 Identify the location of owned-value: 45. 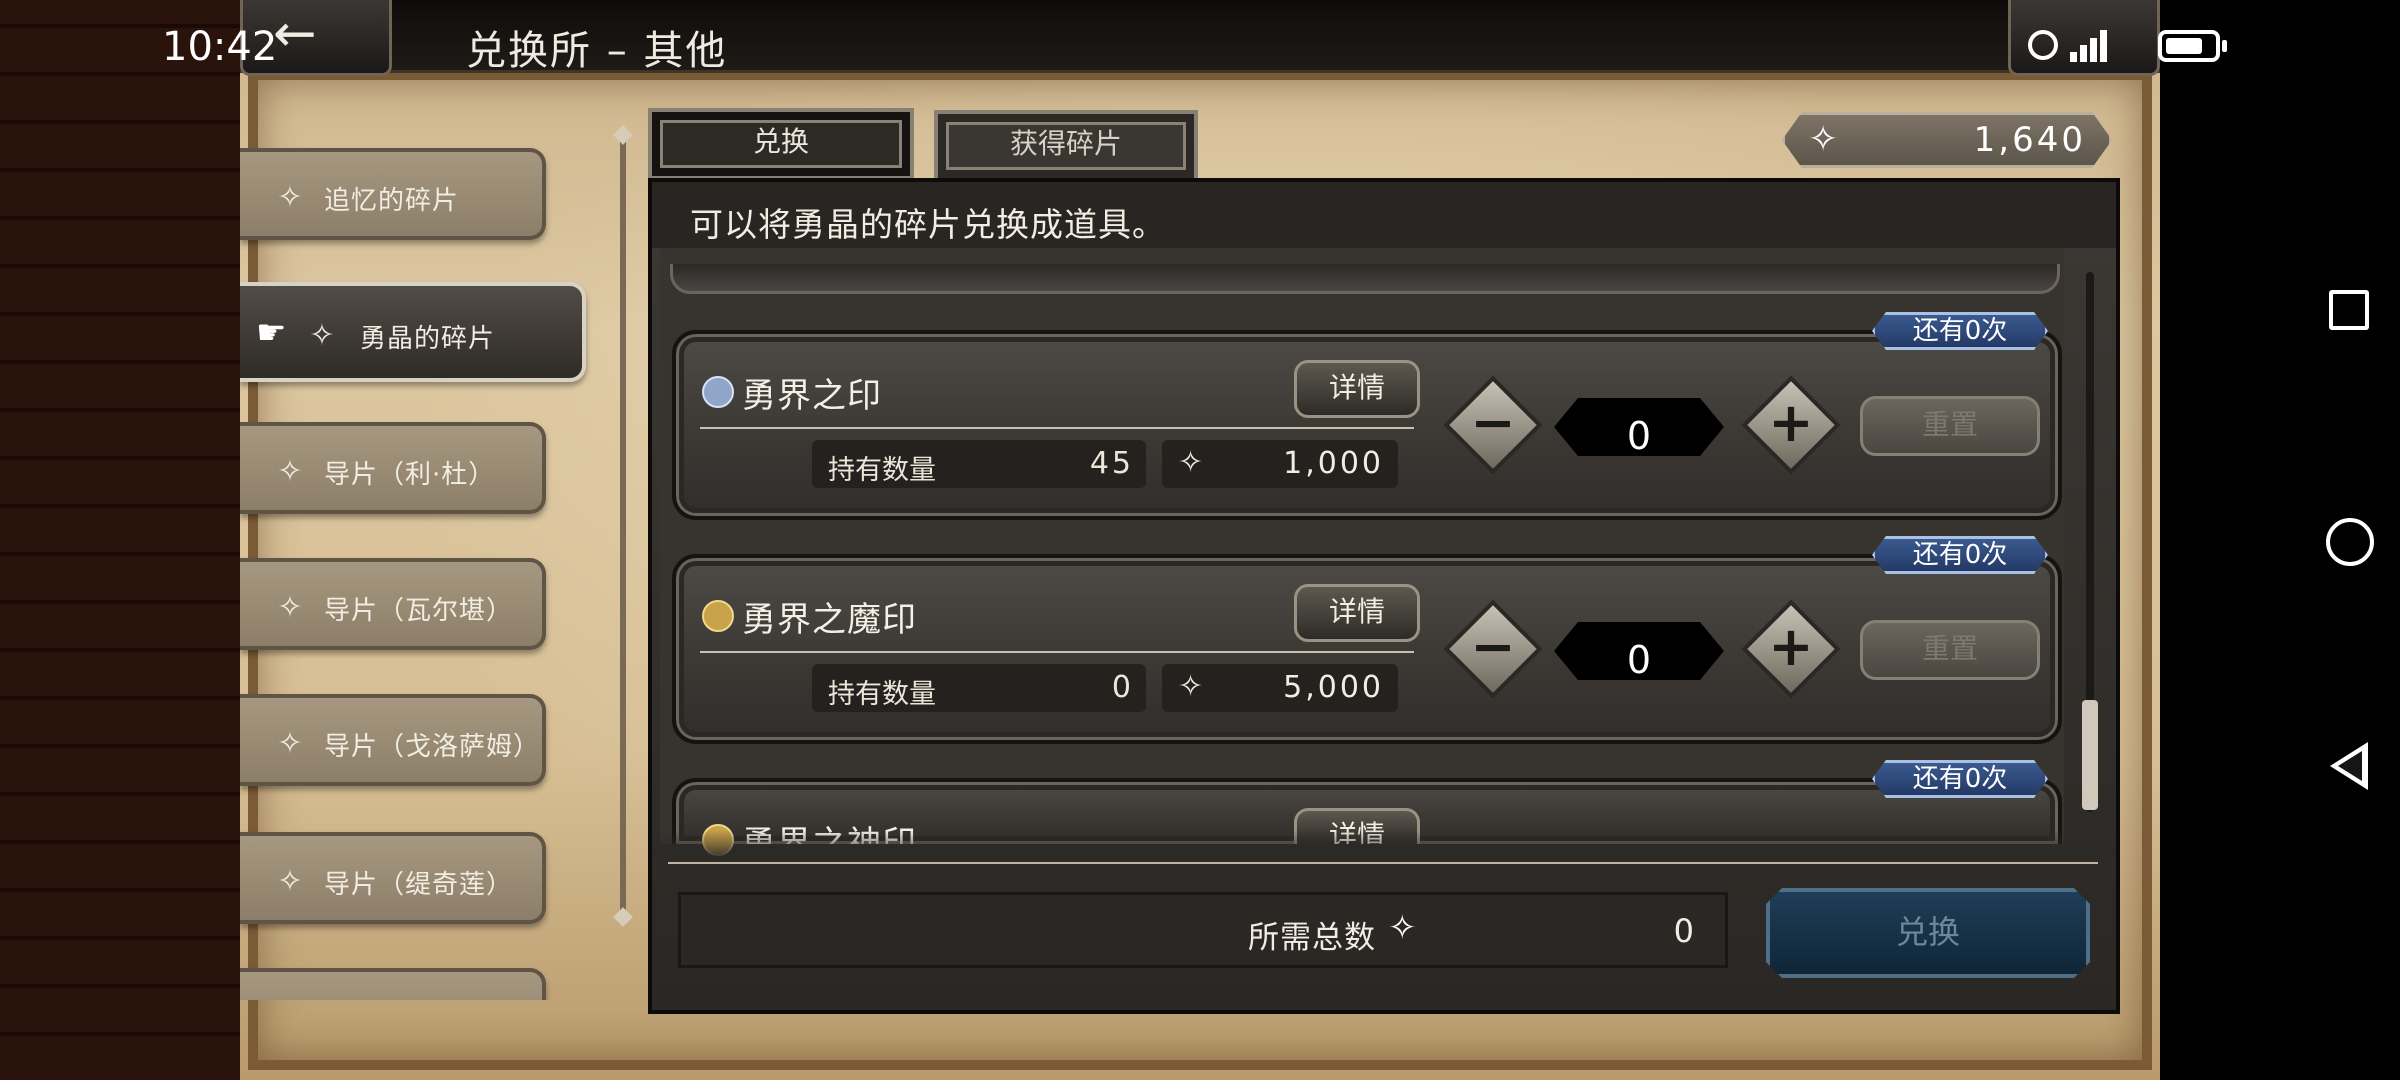
(1111, 463).